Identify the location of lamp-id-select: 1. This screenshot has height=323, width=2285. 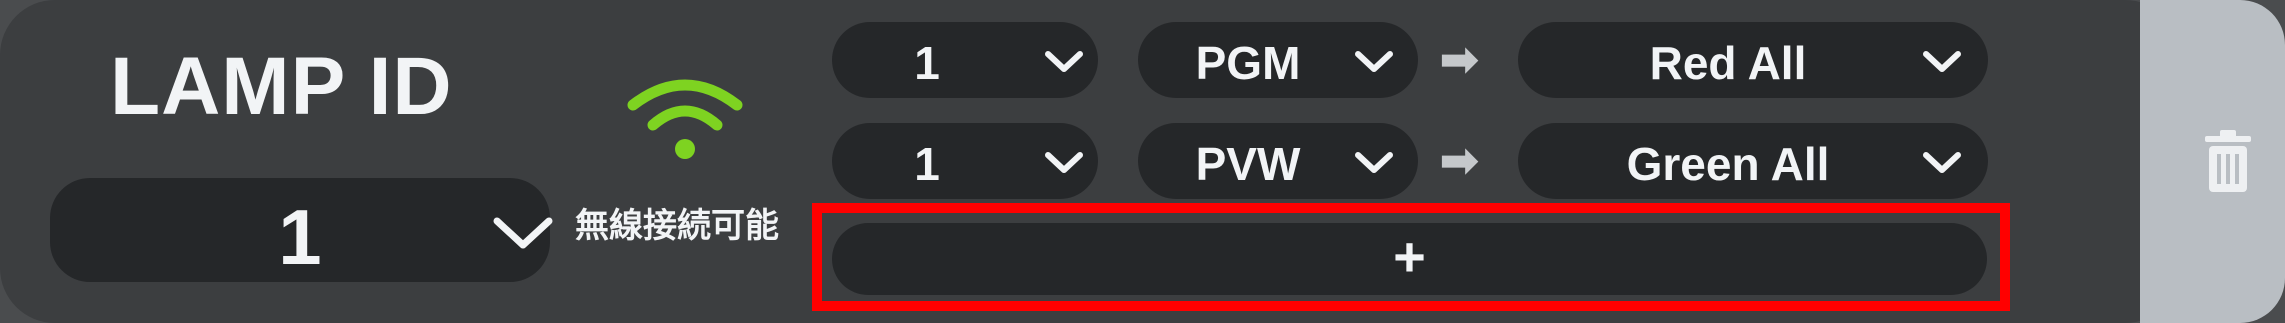
(301, 230).